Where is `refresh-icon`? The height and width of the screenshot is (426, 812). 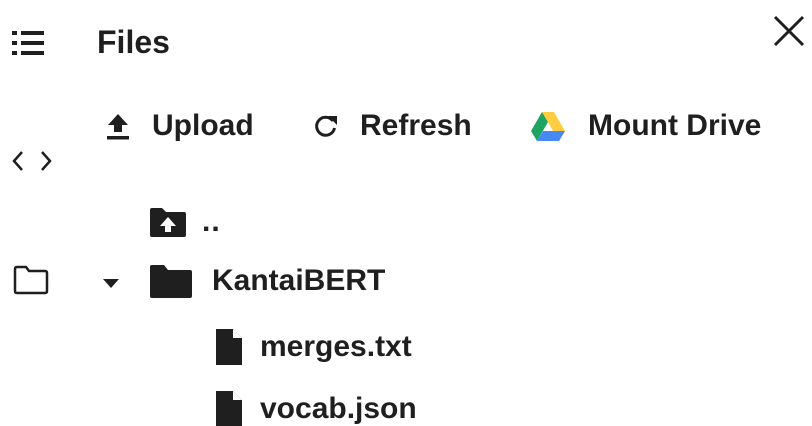 refresh-icon is located at coordinates (326, 126).